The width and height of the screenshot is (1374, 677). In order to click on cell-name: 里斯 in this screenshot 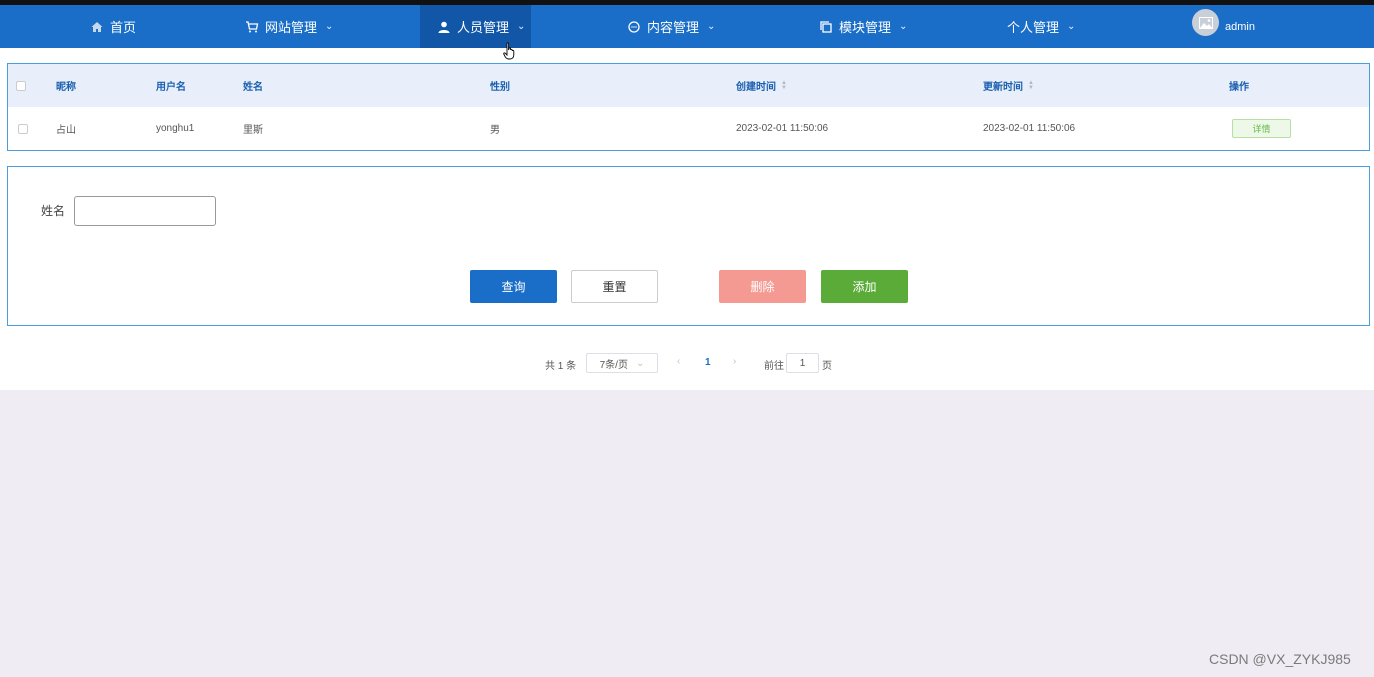, I will do `click(253, 130)`.